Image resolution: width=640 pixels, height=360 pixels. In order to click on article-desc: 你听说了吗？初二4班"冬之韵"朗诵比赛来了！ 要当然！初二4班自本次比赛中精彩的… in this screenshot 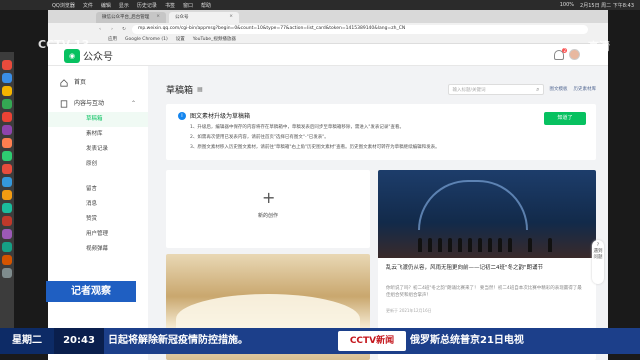, I will do `click(484, 292)`.